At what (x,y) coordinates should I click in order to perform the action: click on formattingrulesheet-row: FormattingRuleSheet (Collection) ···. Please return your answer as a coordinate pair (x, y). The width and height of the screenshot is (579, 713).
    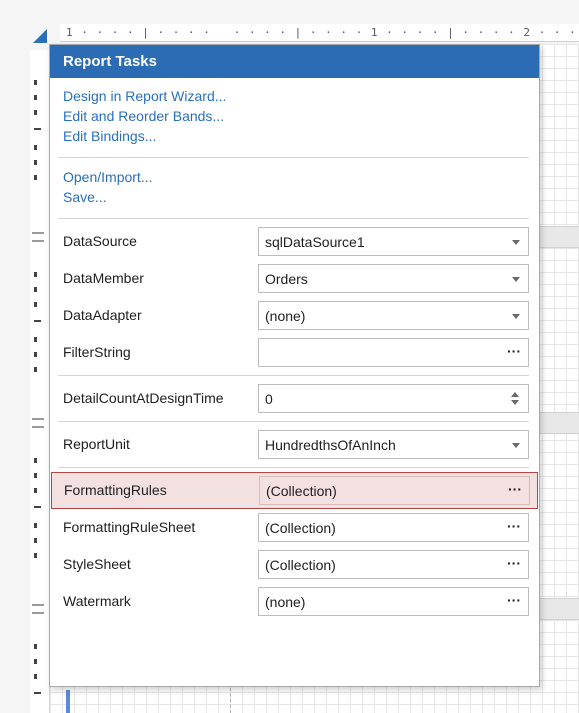
    Looking at the image, I should click on (294, 527).